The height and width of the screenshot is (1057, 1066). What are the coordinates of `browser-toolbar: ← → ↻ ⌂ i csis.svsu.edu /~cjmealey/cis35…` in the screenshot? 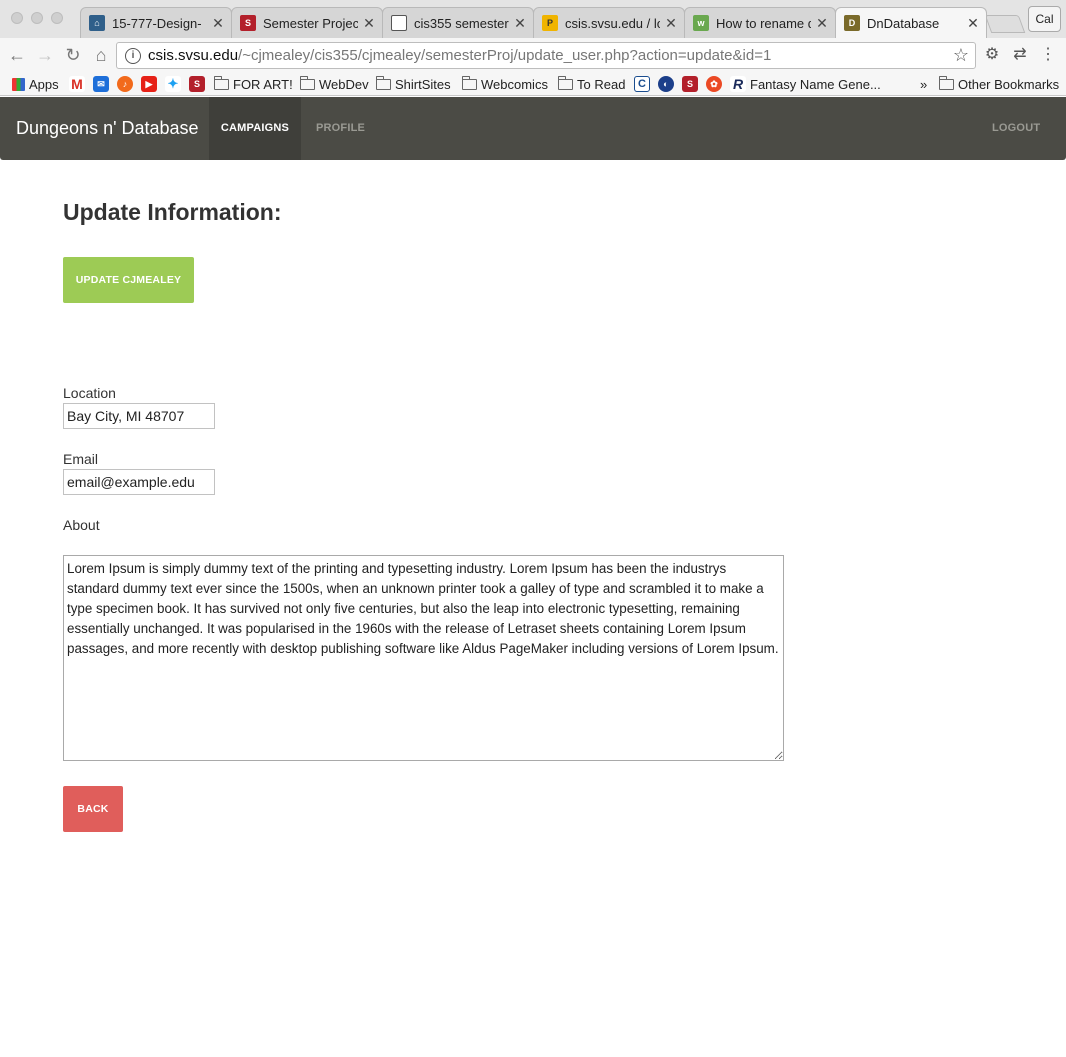 It's located at (533, 55).